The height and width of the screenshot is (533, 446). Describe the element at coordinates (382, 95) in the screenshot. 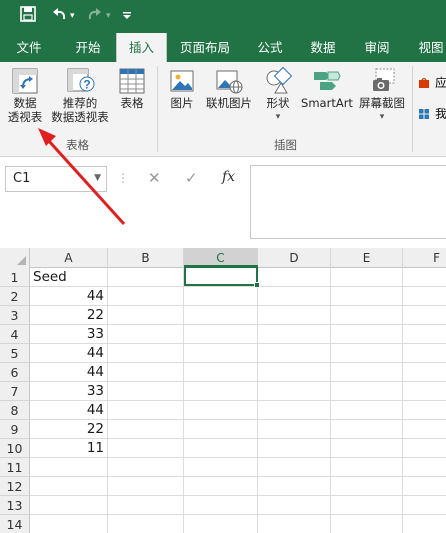

I see `screenshot-button: 屏幕截图 ▾` at that location.